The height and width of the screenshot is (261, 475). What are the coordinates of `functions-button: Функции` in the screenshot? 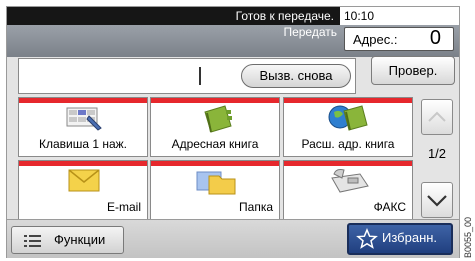 It's located at (67, 240).